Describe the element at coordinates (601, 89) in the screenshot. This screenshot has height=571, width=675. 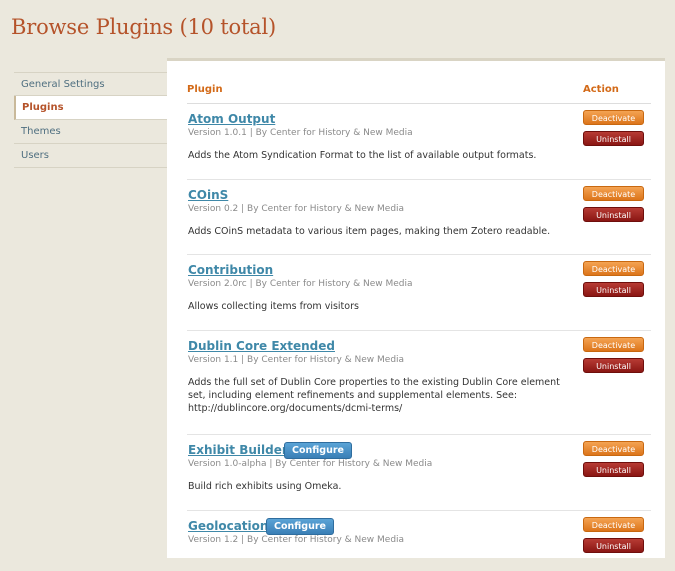
I see `column-header-action: Action` at that location.